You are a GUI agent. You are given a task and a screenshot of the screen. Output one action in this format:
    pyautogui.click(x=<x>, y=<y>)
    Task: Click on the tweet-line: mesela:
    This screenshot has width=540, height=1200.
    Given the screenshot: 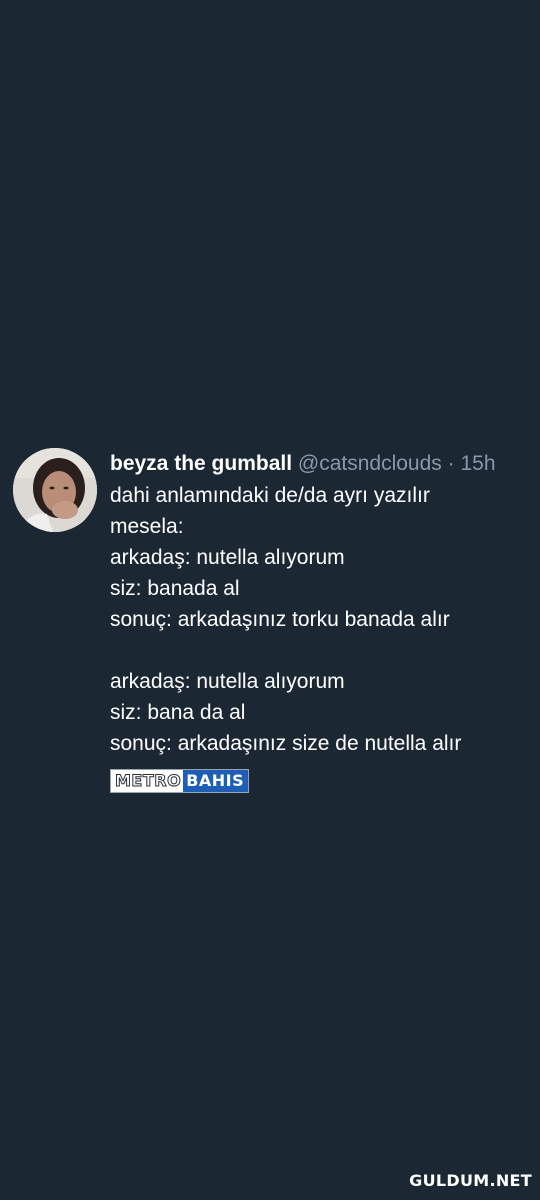 What is the action you would take?
    pyautogui.click(x=147, y=526)
    